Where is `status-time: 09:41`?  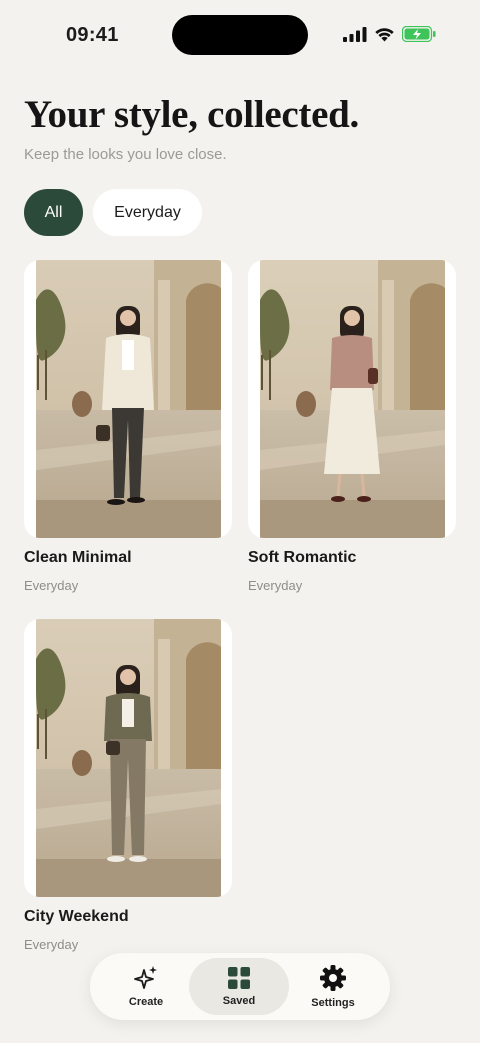 status-time: 09:41 is located at coordinates (92, 35).